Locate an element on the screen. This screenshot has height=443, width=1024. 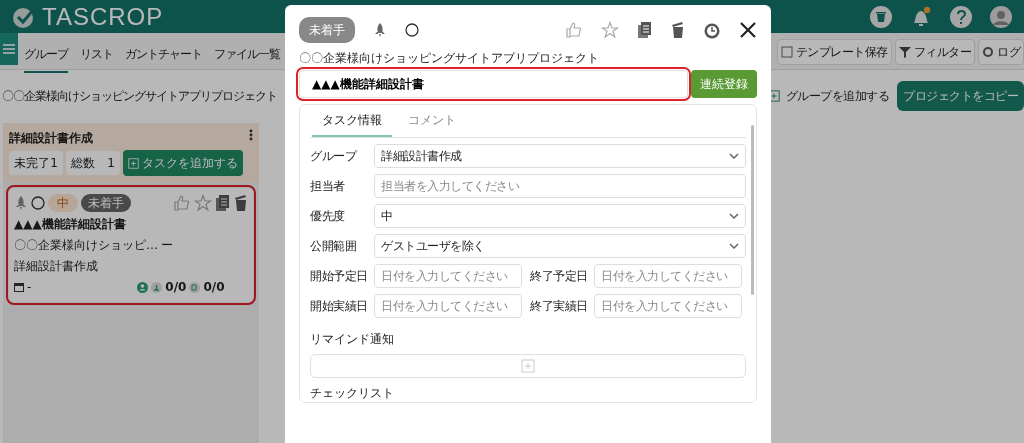
section-label: チェックリスト is located at coordinates (352, 393).